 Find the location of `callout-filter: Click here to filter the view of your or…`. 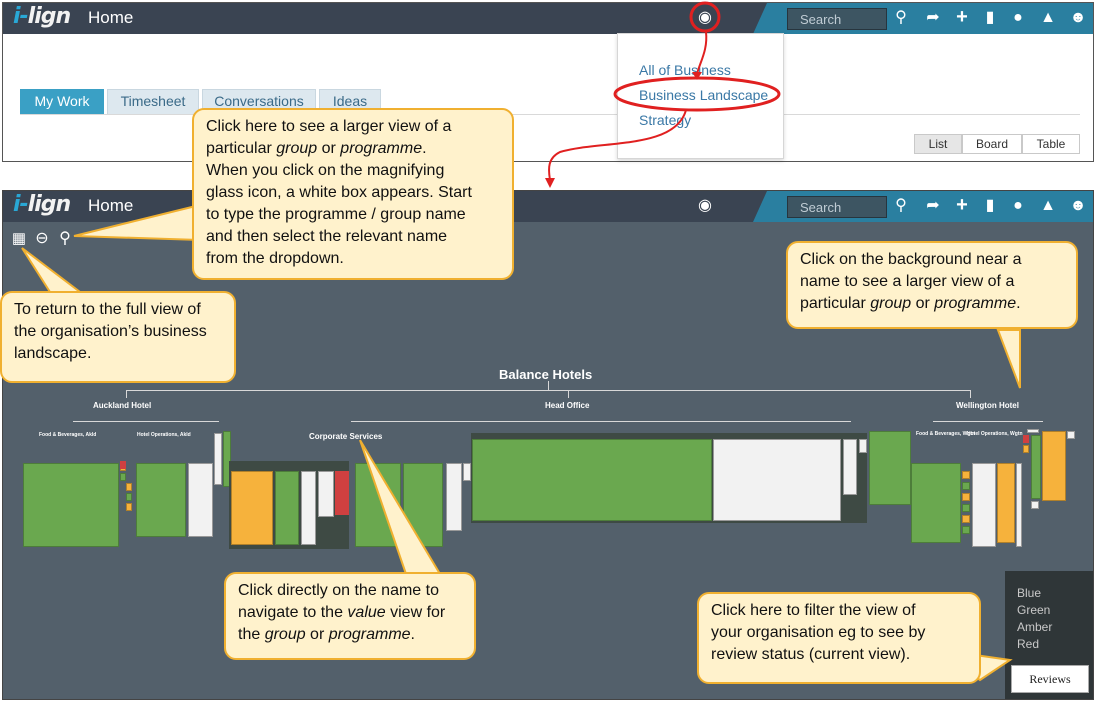

callout-filter: Click here to filter the view of your or… is located at coordinates (839, 638).